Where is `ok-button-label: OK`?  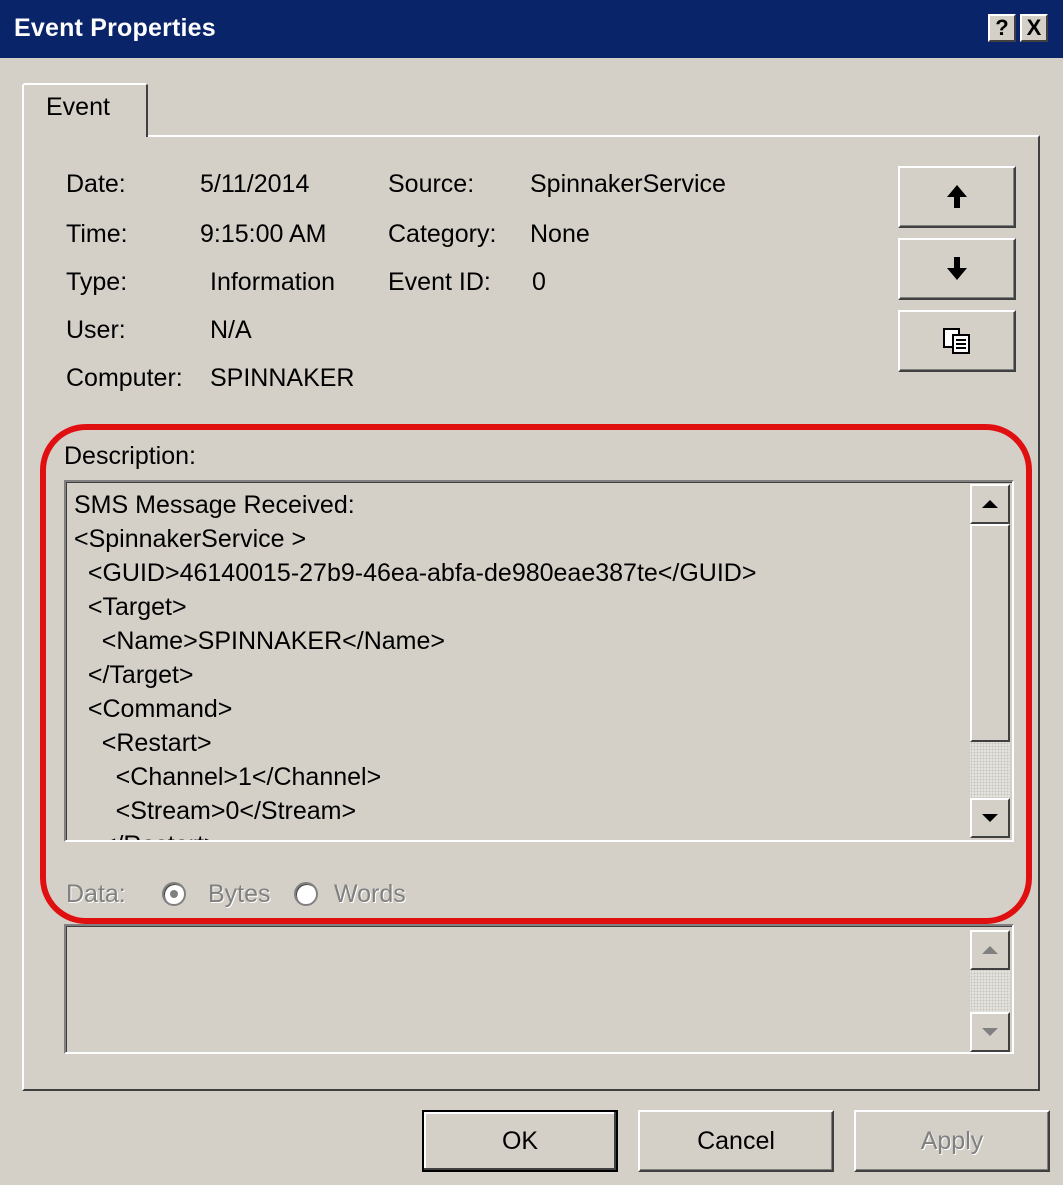 ok-button-label: OK is located at coordinates (520, 1140).